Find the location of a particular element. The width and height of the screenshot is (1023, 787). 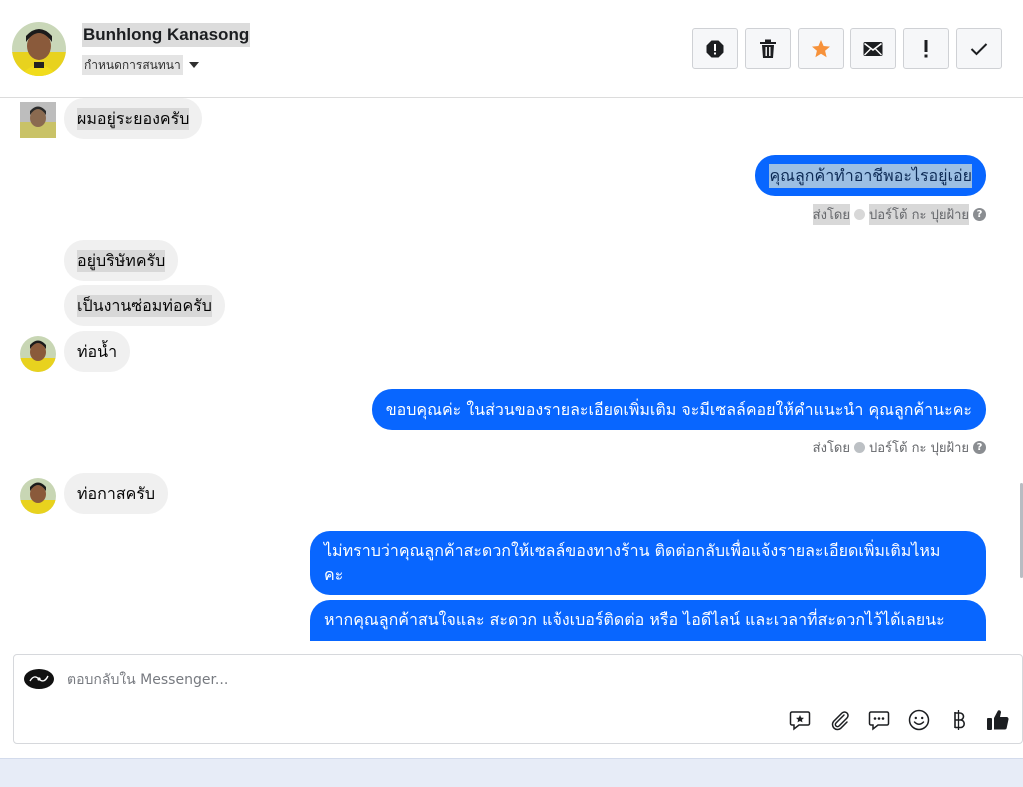

saved-reply-icon is located at coordinates (800, 721).